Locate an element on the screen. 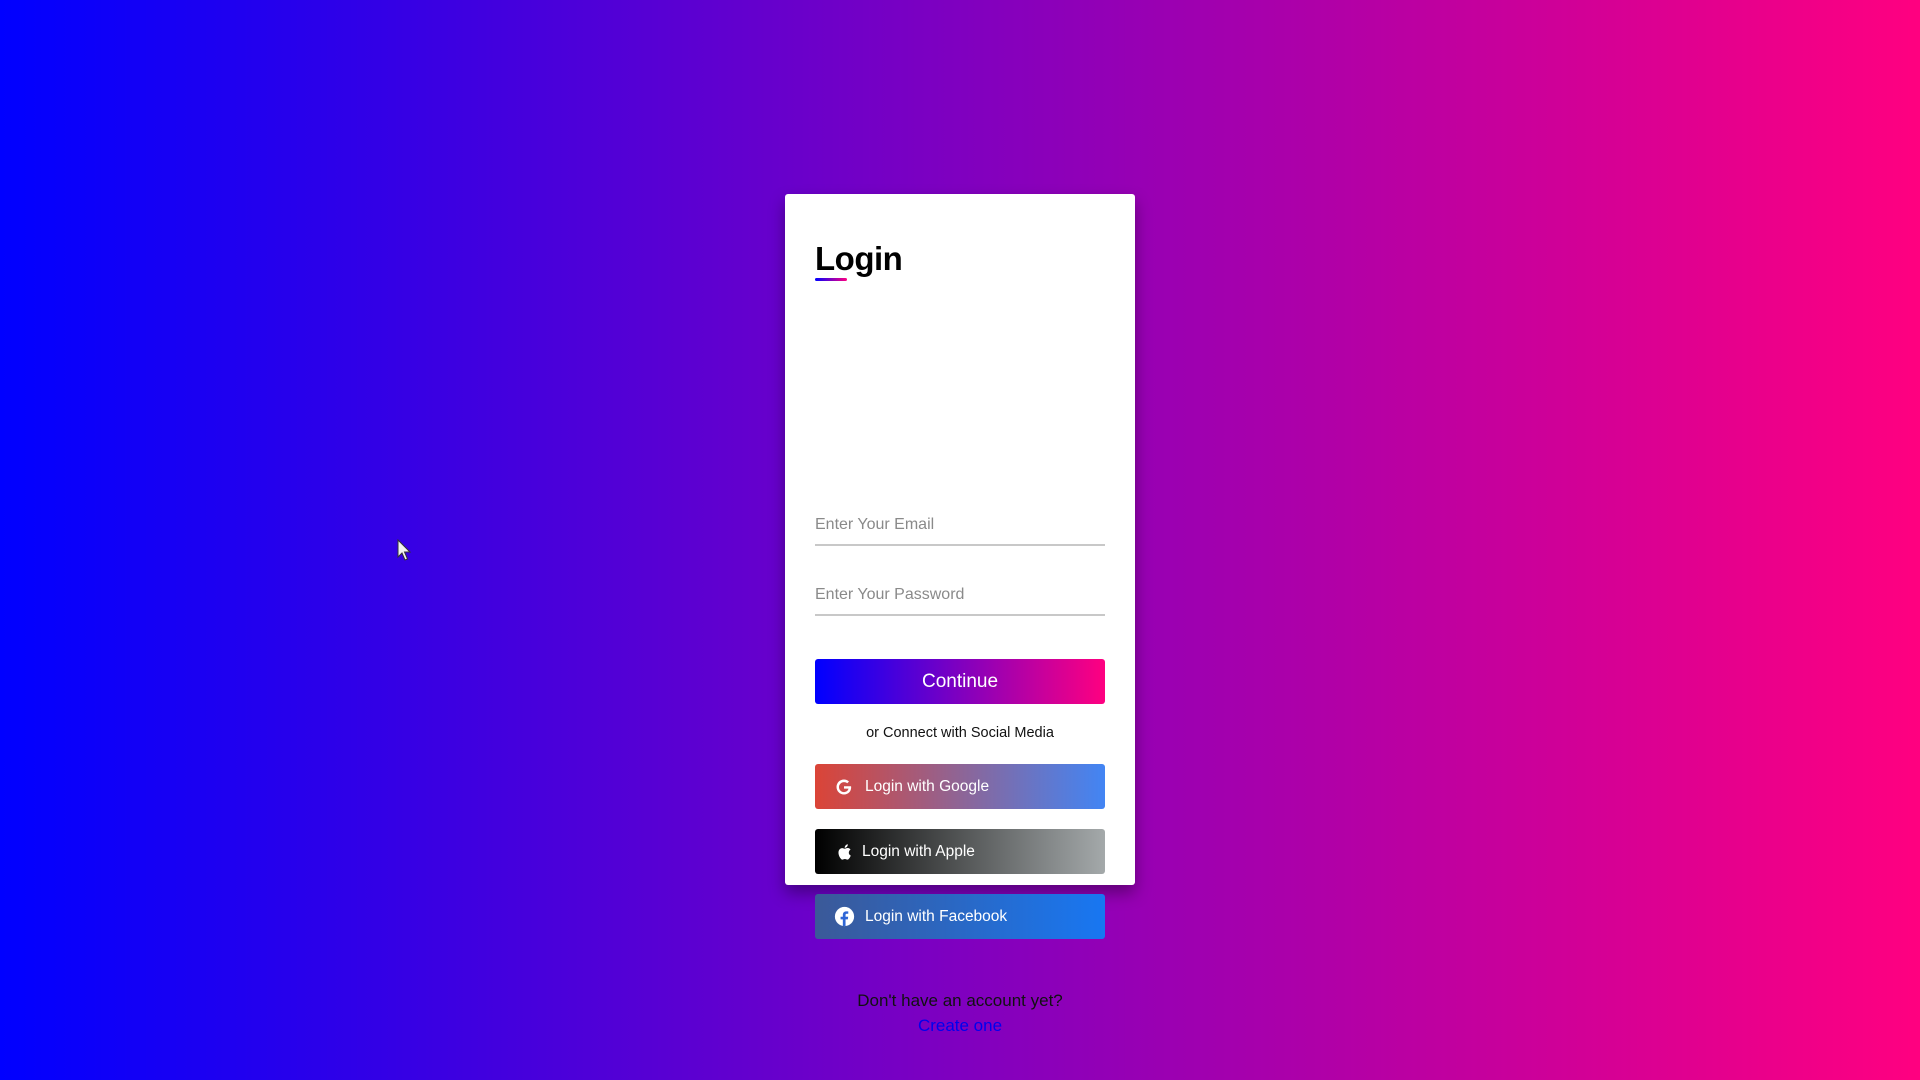 The height and width of the screenshot is (1080, 1920). password-input is located at coordinates (960, 596).